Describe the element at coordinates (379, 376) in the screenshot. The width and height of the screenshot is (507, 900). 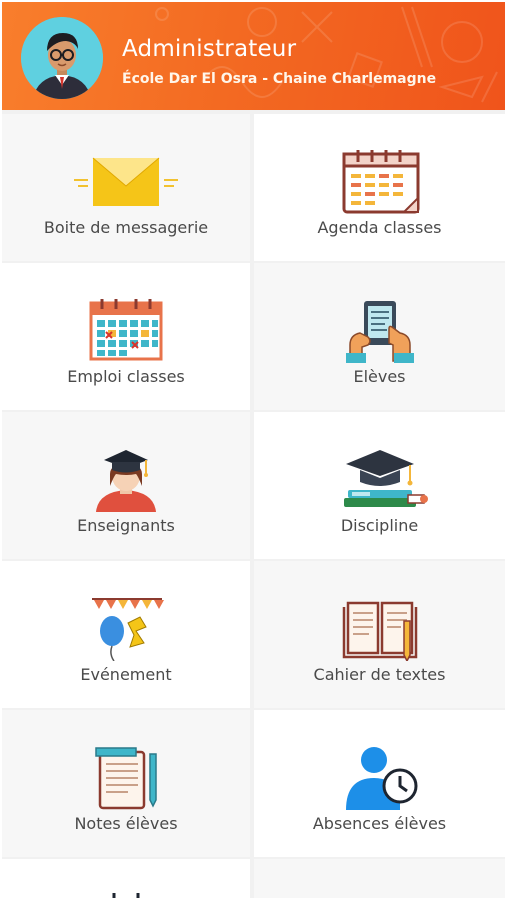
I see `tile-label: Elèves` at that location.